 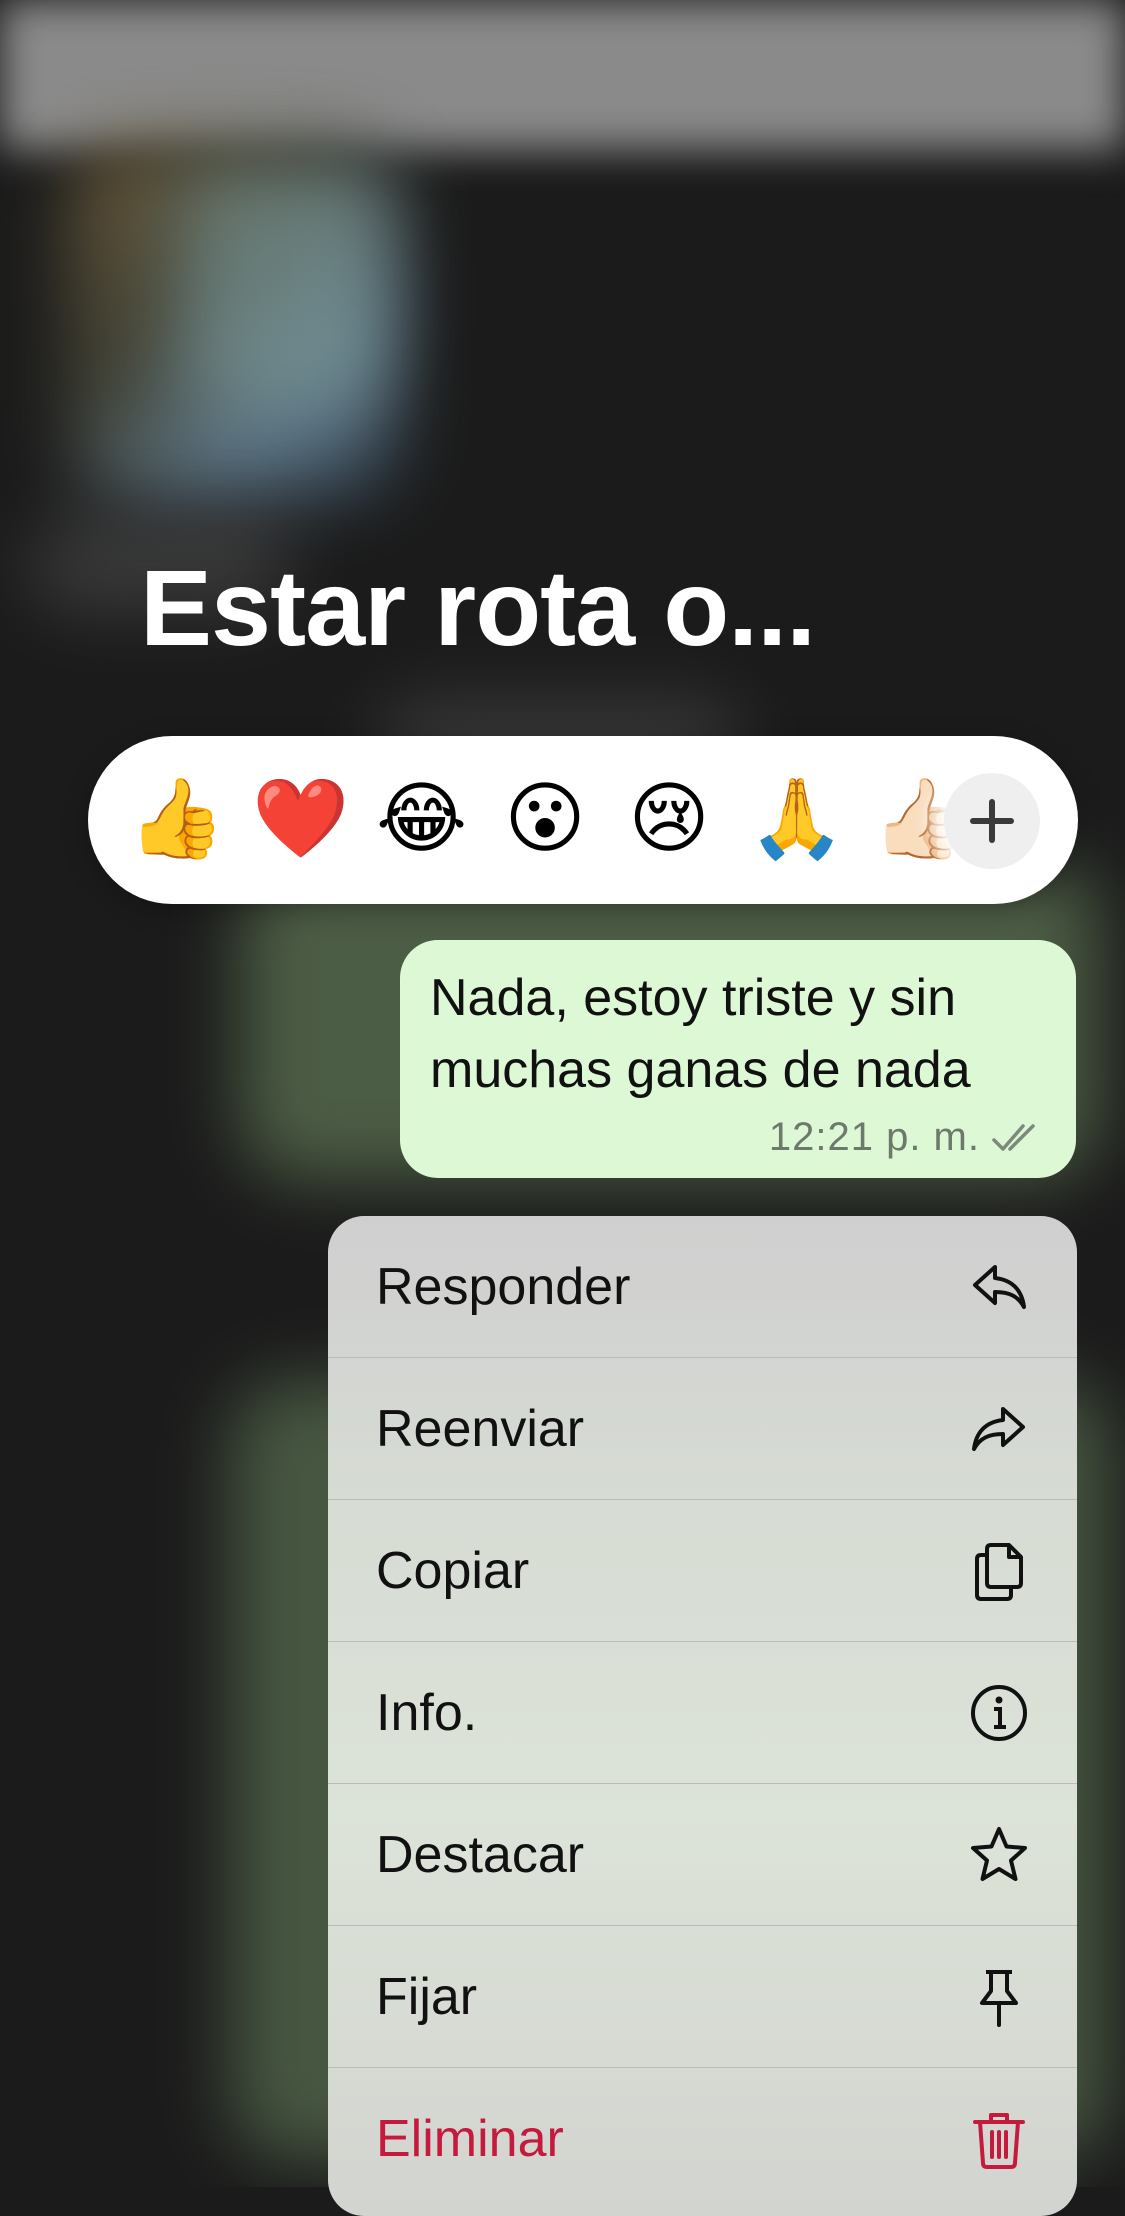 What do you see at coordinates (998, 1429) in the screenshot?
I see `forward-icon` at bounding box center [998, 1429].